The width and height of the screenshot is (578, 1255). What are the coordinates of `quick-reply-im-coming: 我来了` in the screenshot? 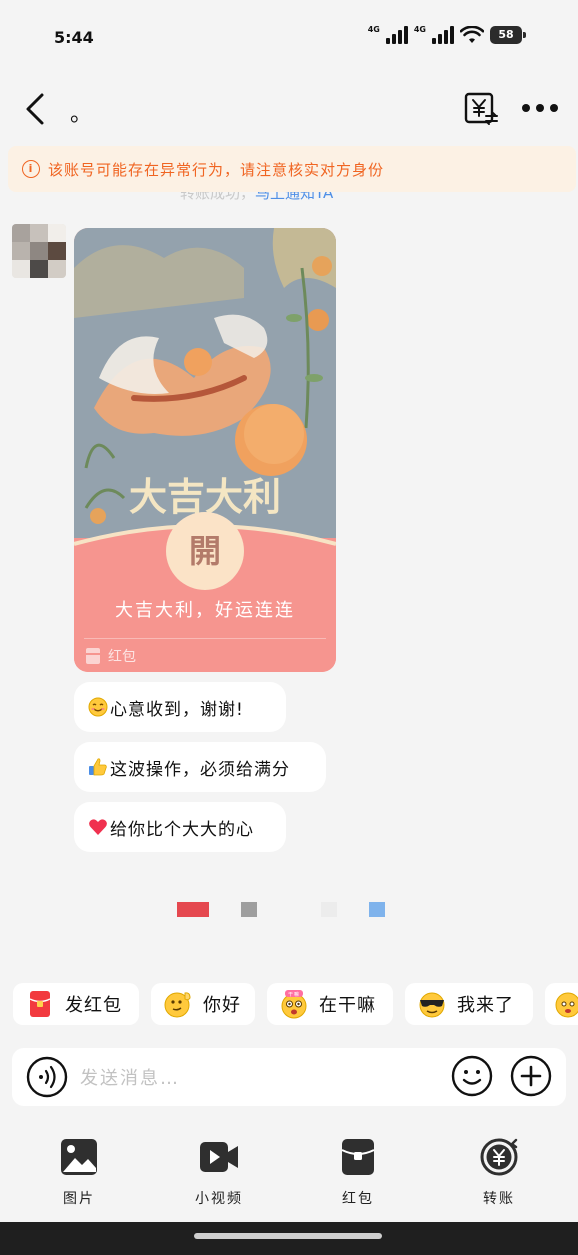 It's located at (469, 1004).